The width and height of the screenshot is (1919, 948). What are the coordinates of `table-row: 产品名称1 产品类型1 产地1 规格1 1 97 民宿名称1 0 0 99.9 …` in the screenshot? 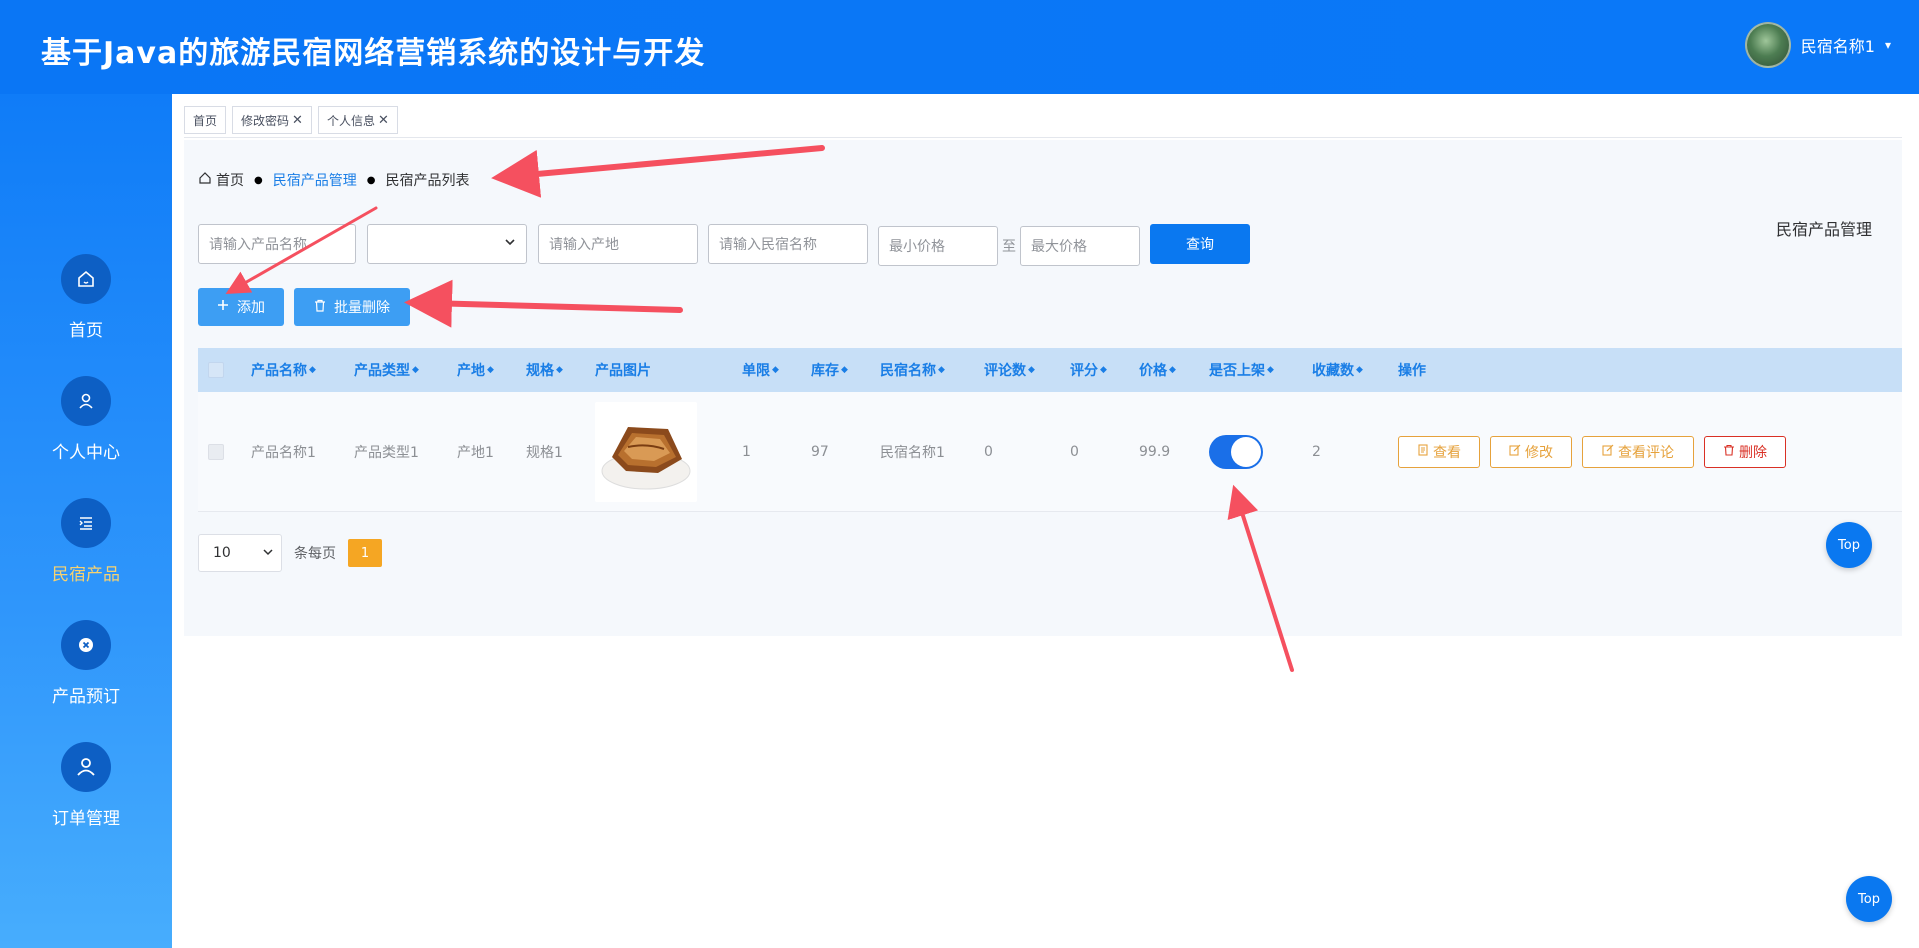 It's located at (1050, 452).